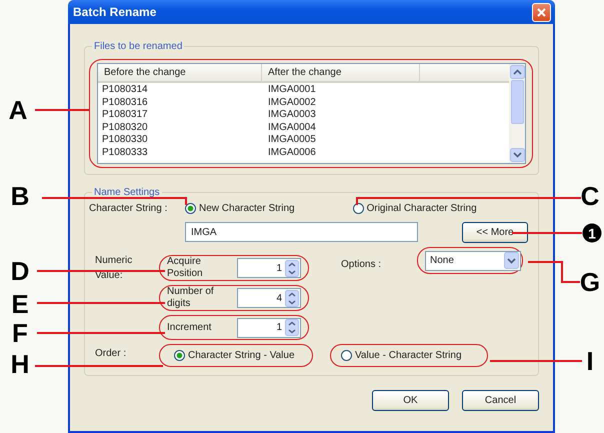 The image size is (604, 433). What do you see at coordinates (189, 328) in the screenshot?
I see `field-label: Increment` at bounding box center [189, 328].